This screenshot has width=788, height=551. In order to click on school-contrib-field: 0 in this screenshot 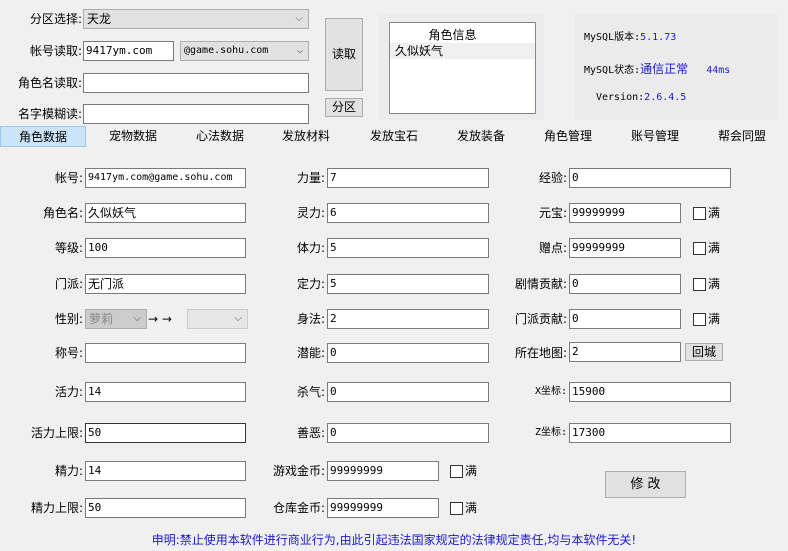, I will do `click(625, 319)`.